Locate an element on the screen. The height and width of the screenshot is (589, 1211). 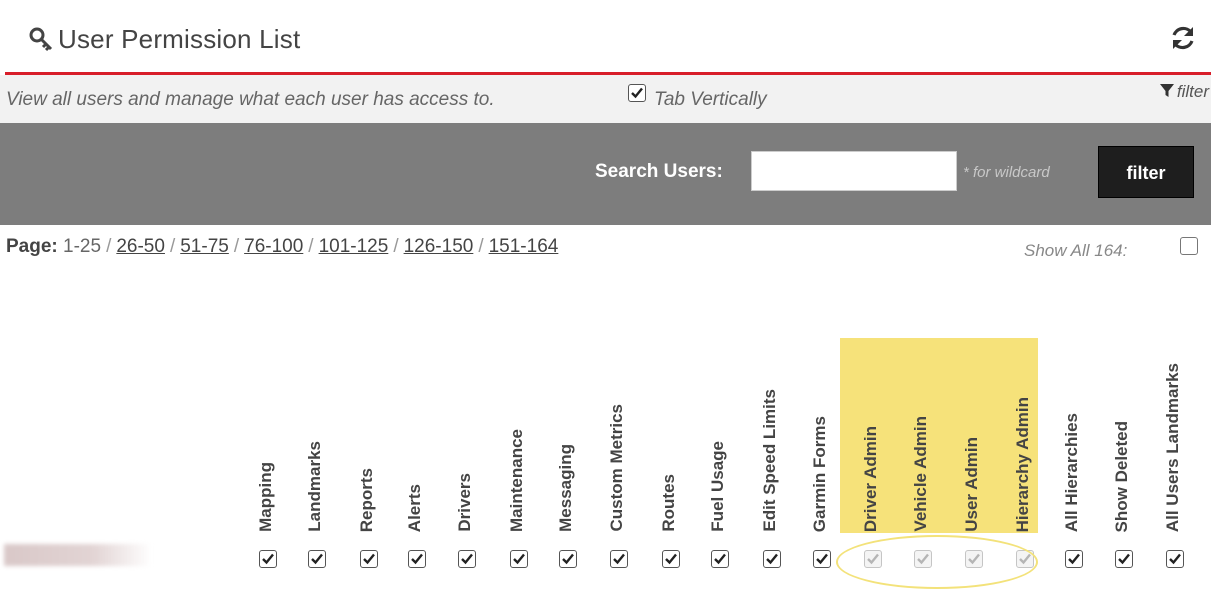
column-header-label: Routes is located at coordinates (668, 503).